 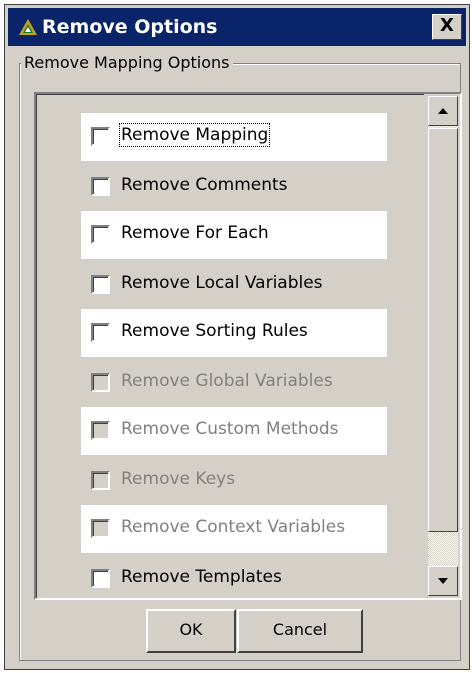 I want to click on option-remove-global-variables: Remove Global Variables, so click(x=234, y=383).